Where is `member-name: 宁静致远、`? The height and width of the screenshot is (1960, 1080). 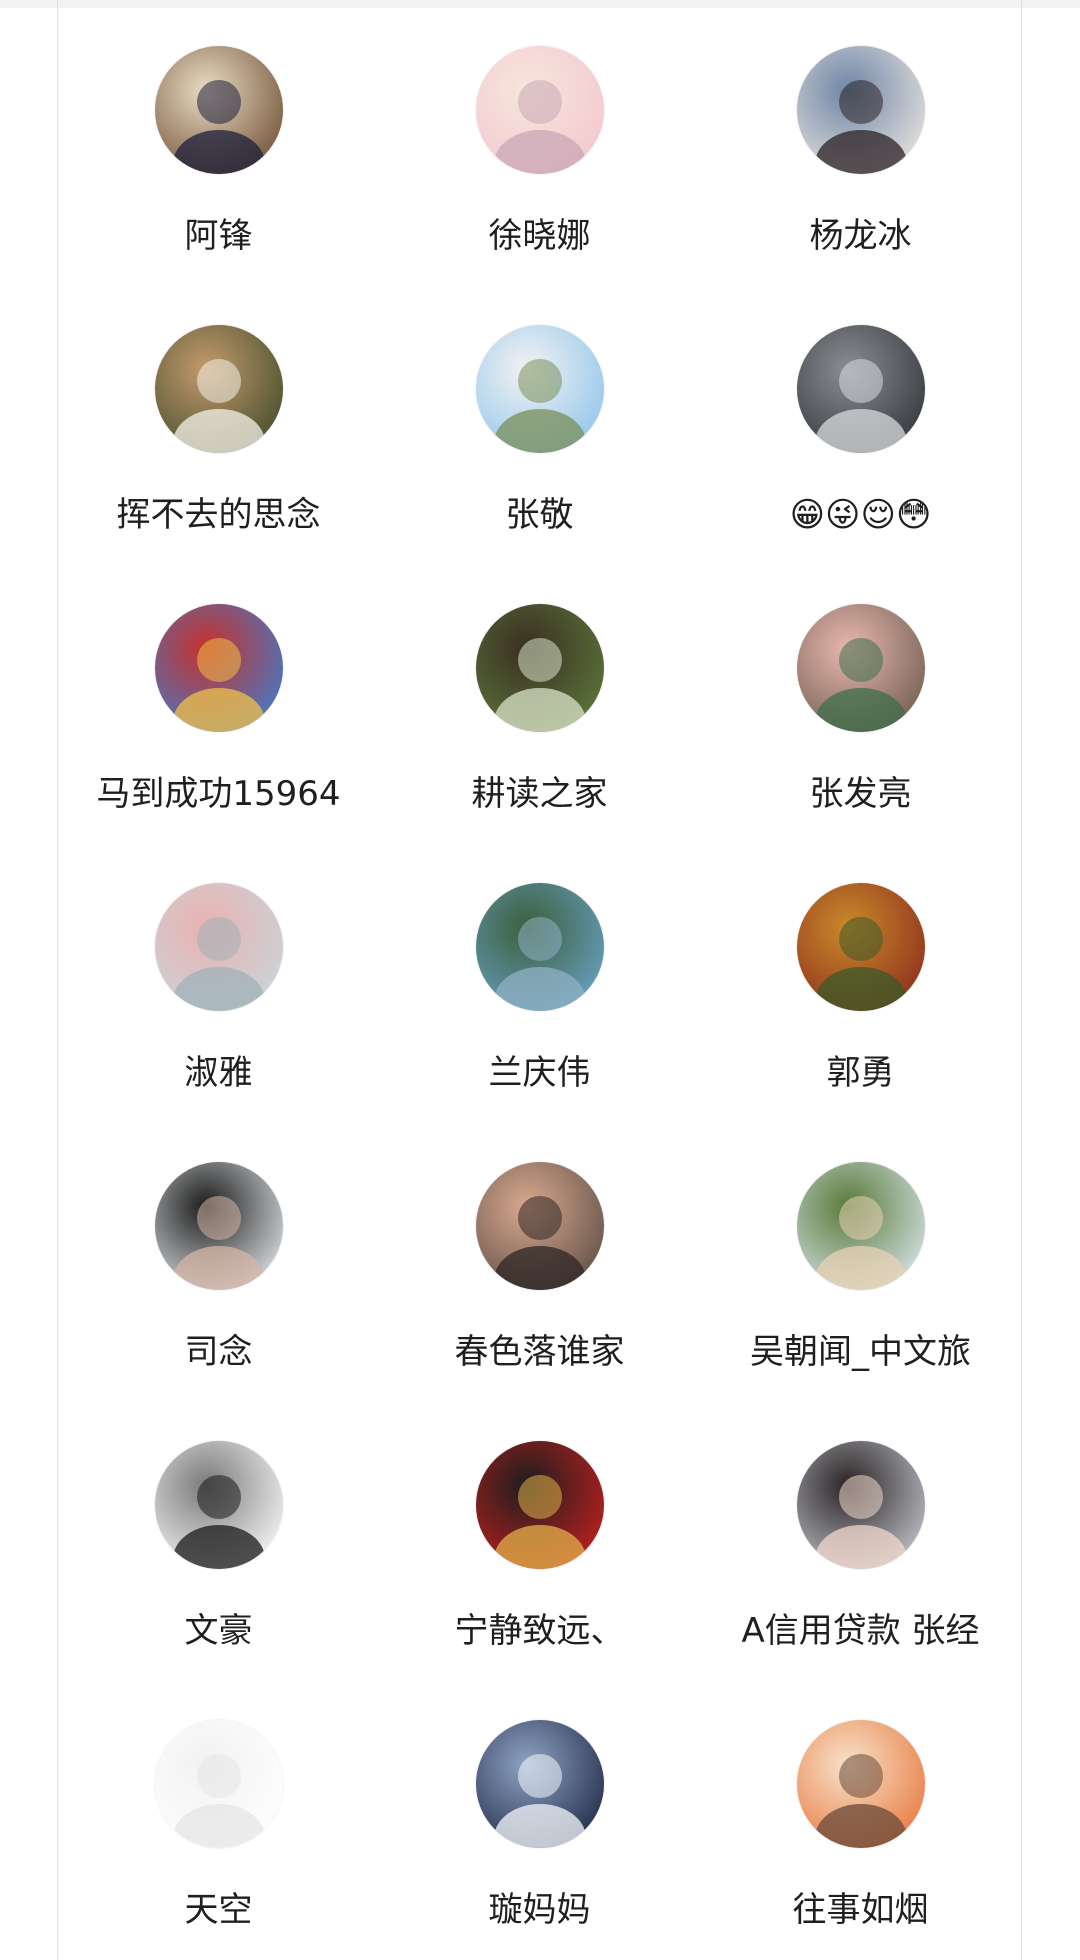
member-name: 宁静致远、 is located at coordinates (539, 1631).